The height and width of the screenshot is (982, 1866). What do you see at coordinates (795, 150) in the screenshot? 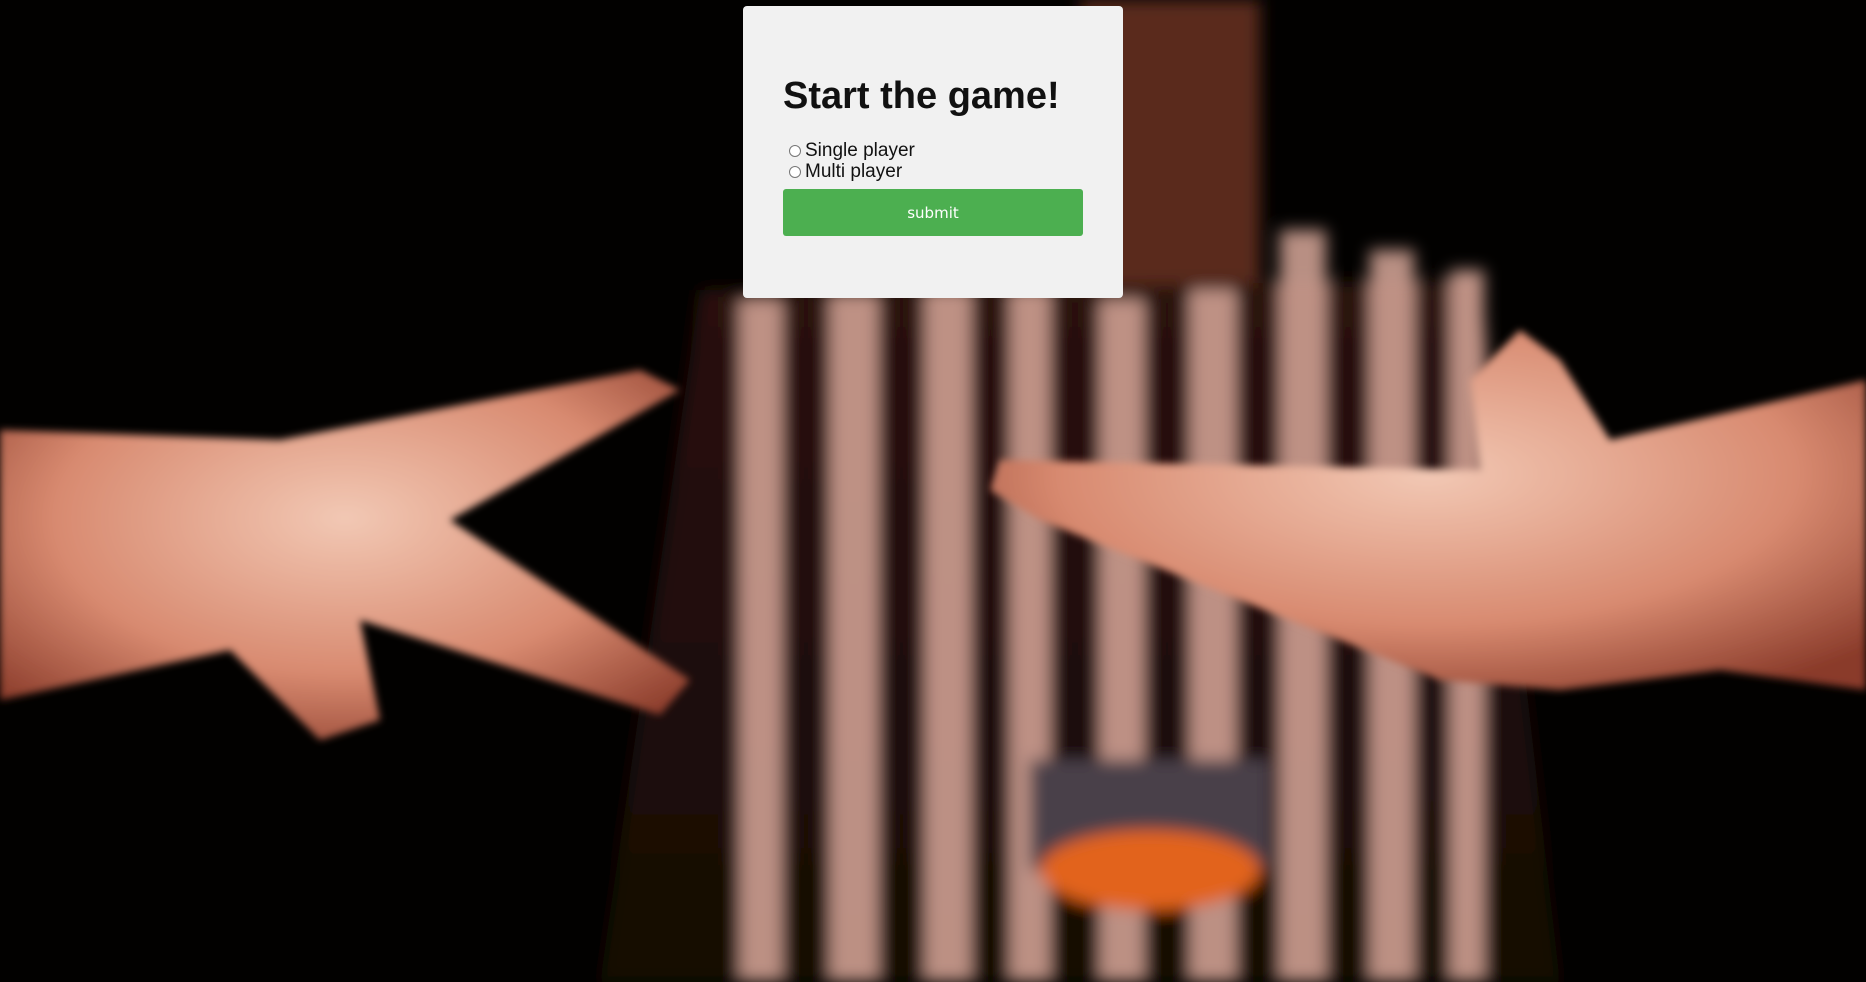
I see `single-player-radio` at bounding box center [795, 150].